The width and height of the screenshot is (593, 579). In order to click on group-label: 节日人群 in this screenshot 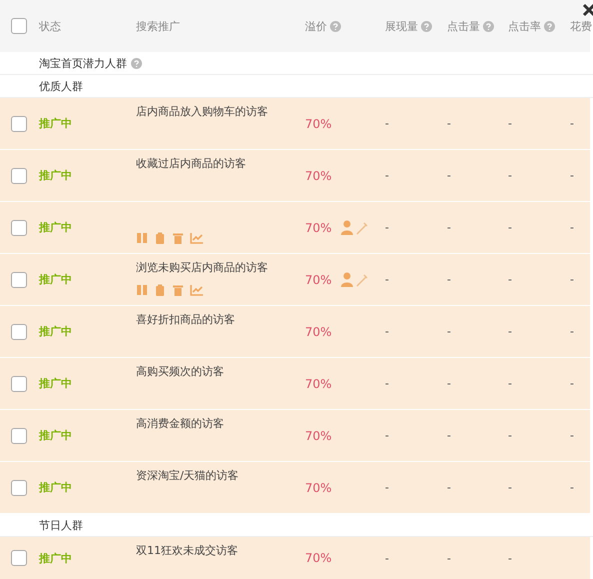, I will do `click(61, 525)`.